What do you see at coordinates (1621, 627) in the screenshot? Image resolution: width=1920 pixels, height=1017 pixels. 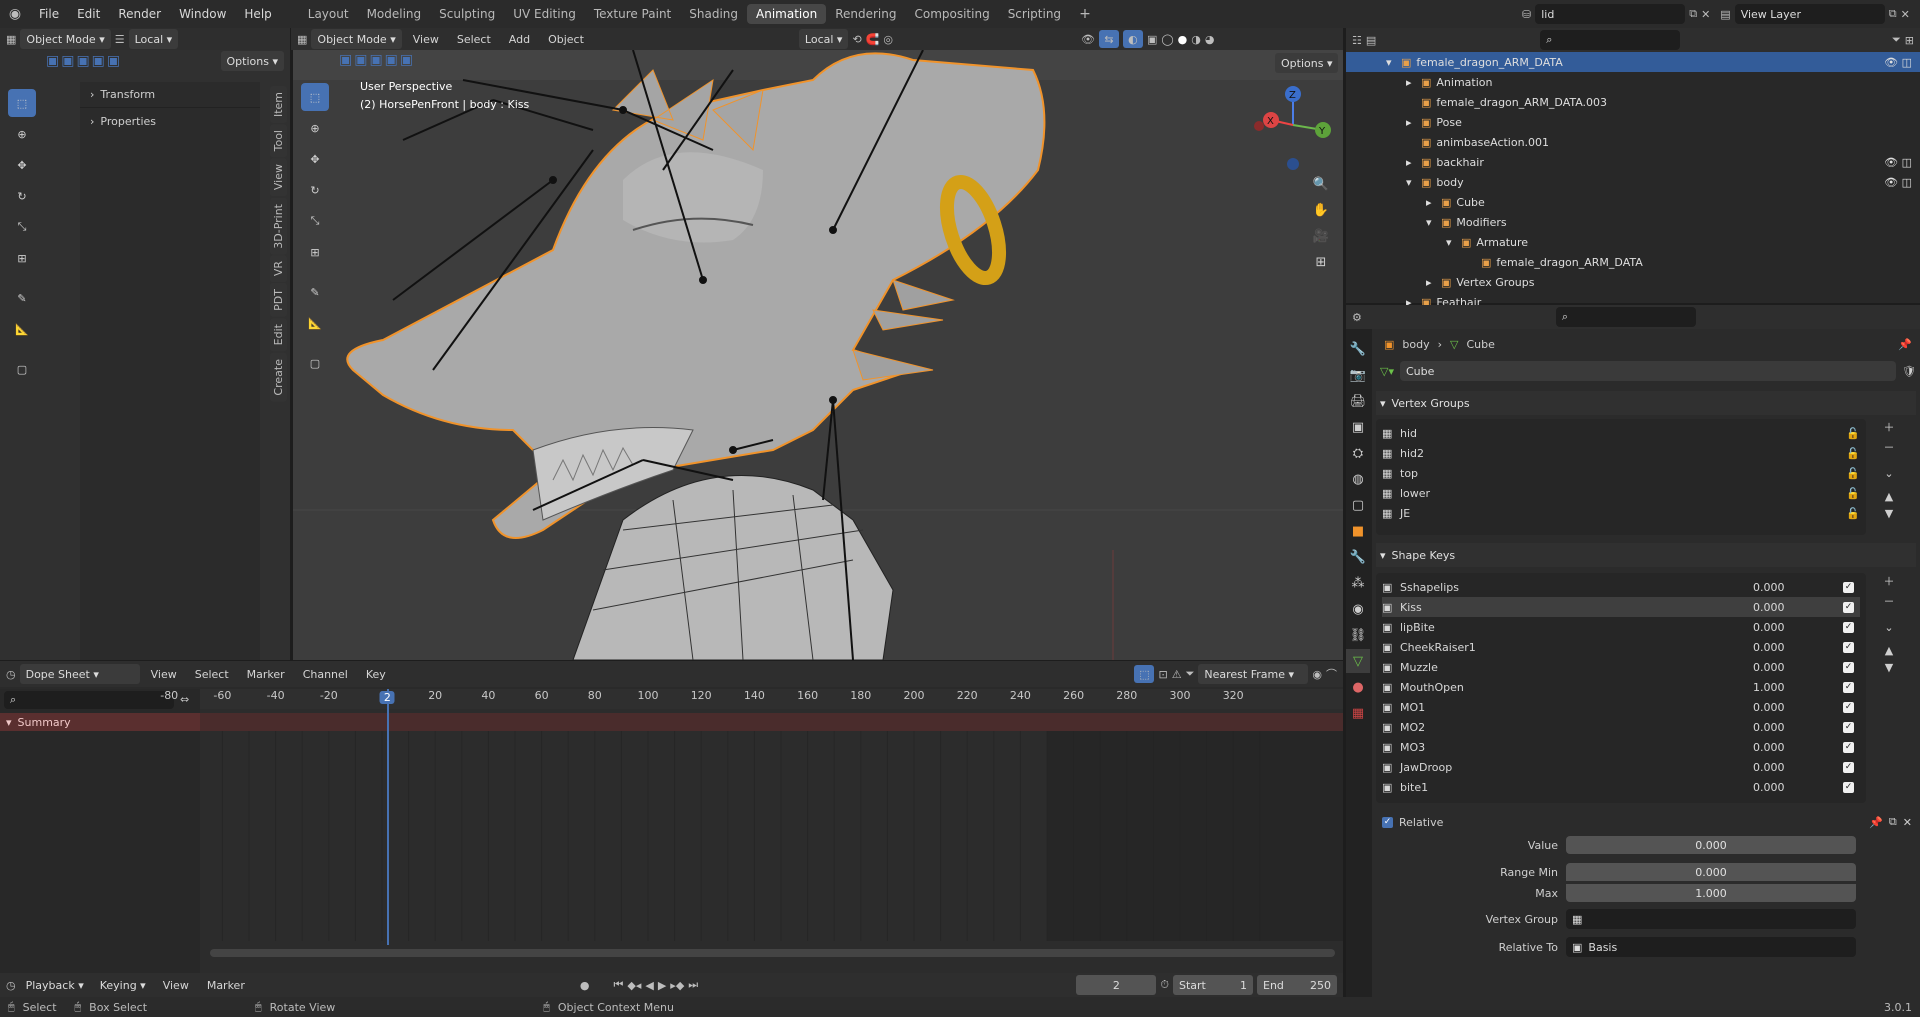 I see `shape-key-item: ▣ lipBite 0.000 ✓` at bounding box center [1621, 627].